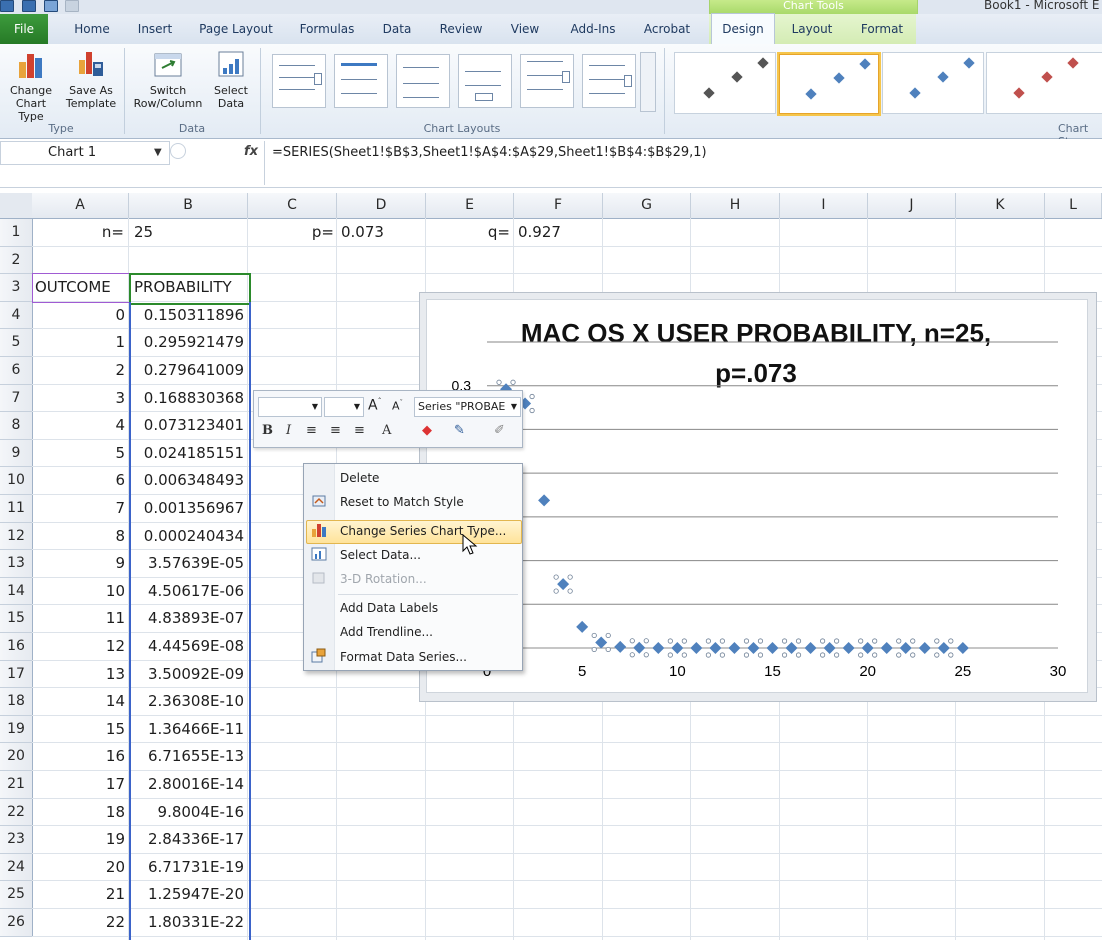 The height and width of the screenshot is (940, 1102). I want to click on row-header-25: 25, so click(16, 895).